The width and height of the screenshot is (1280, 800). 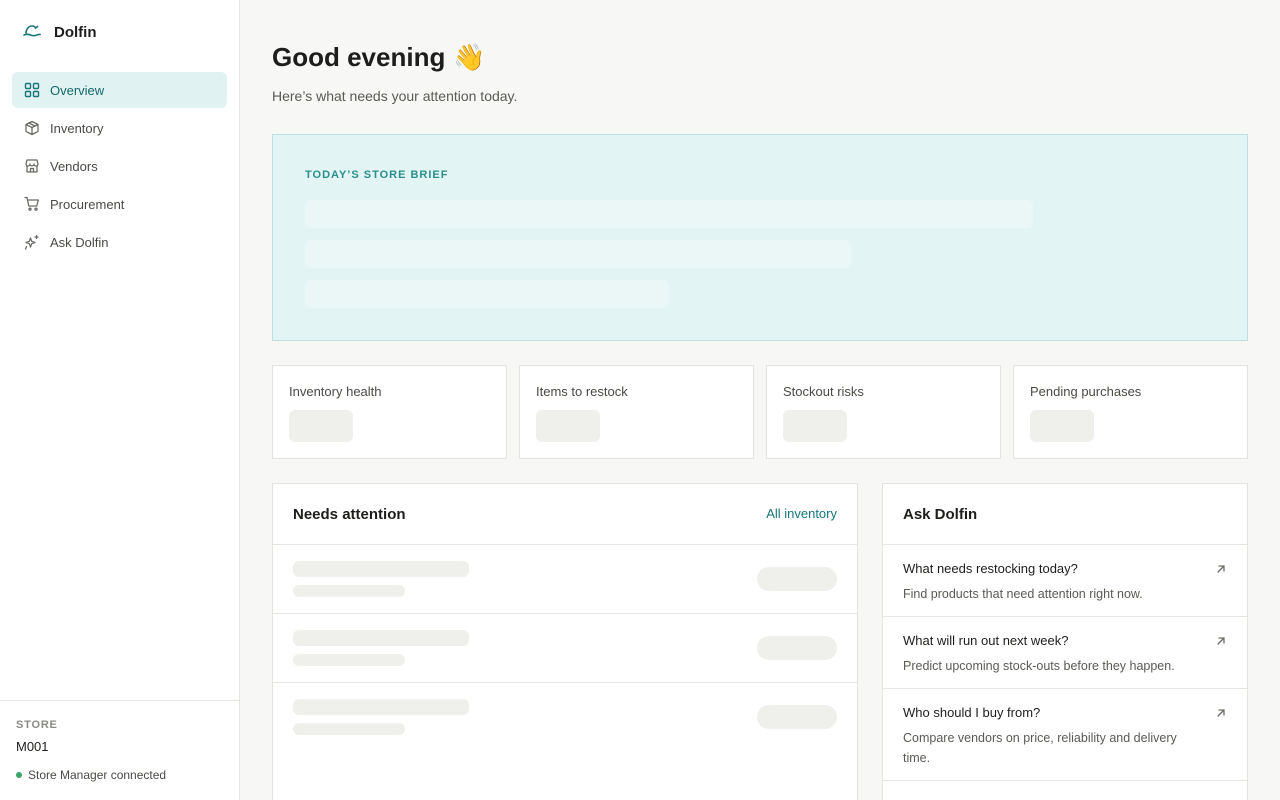 What do you see at coordinates (32, 32) in the screenshot?
I see `dolfin-logo-icon` at bounding box center [32, 32].